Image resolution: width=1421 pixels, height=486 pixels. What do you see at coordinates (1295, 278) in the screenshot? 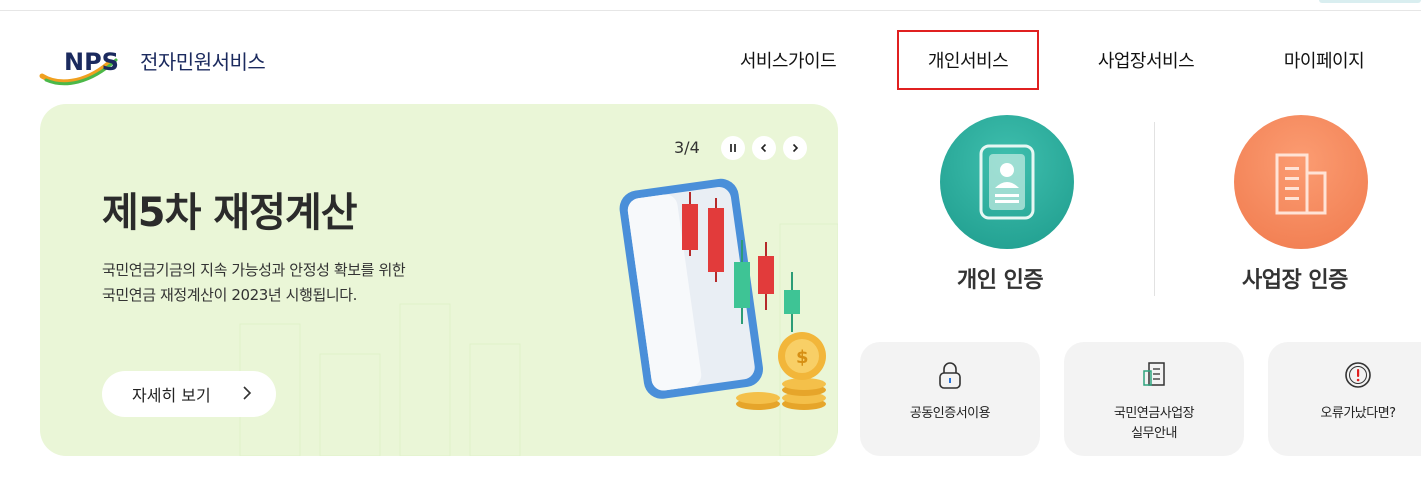
I see `business-auth-label: 사업장 인증` at bounding box center [1295, 278].